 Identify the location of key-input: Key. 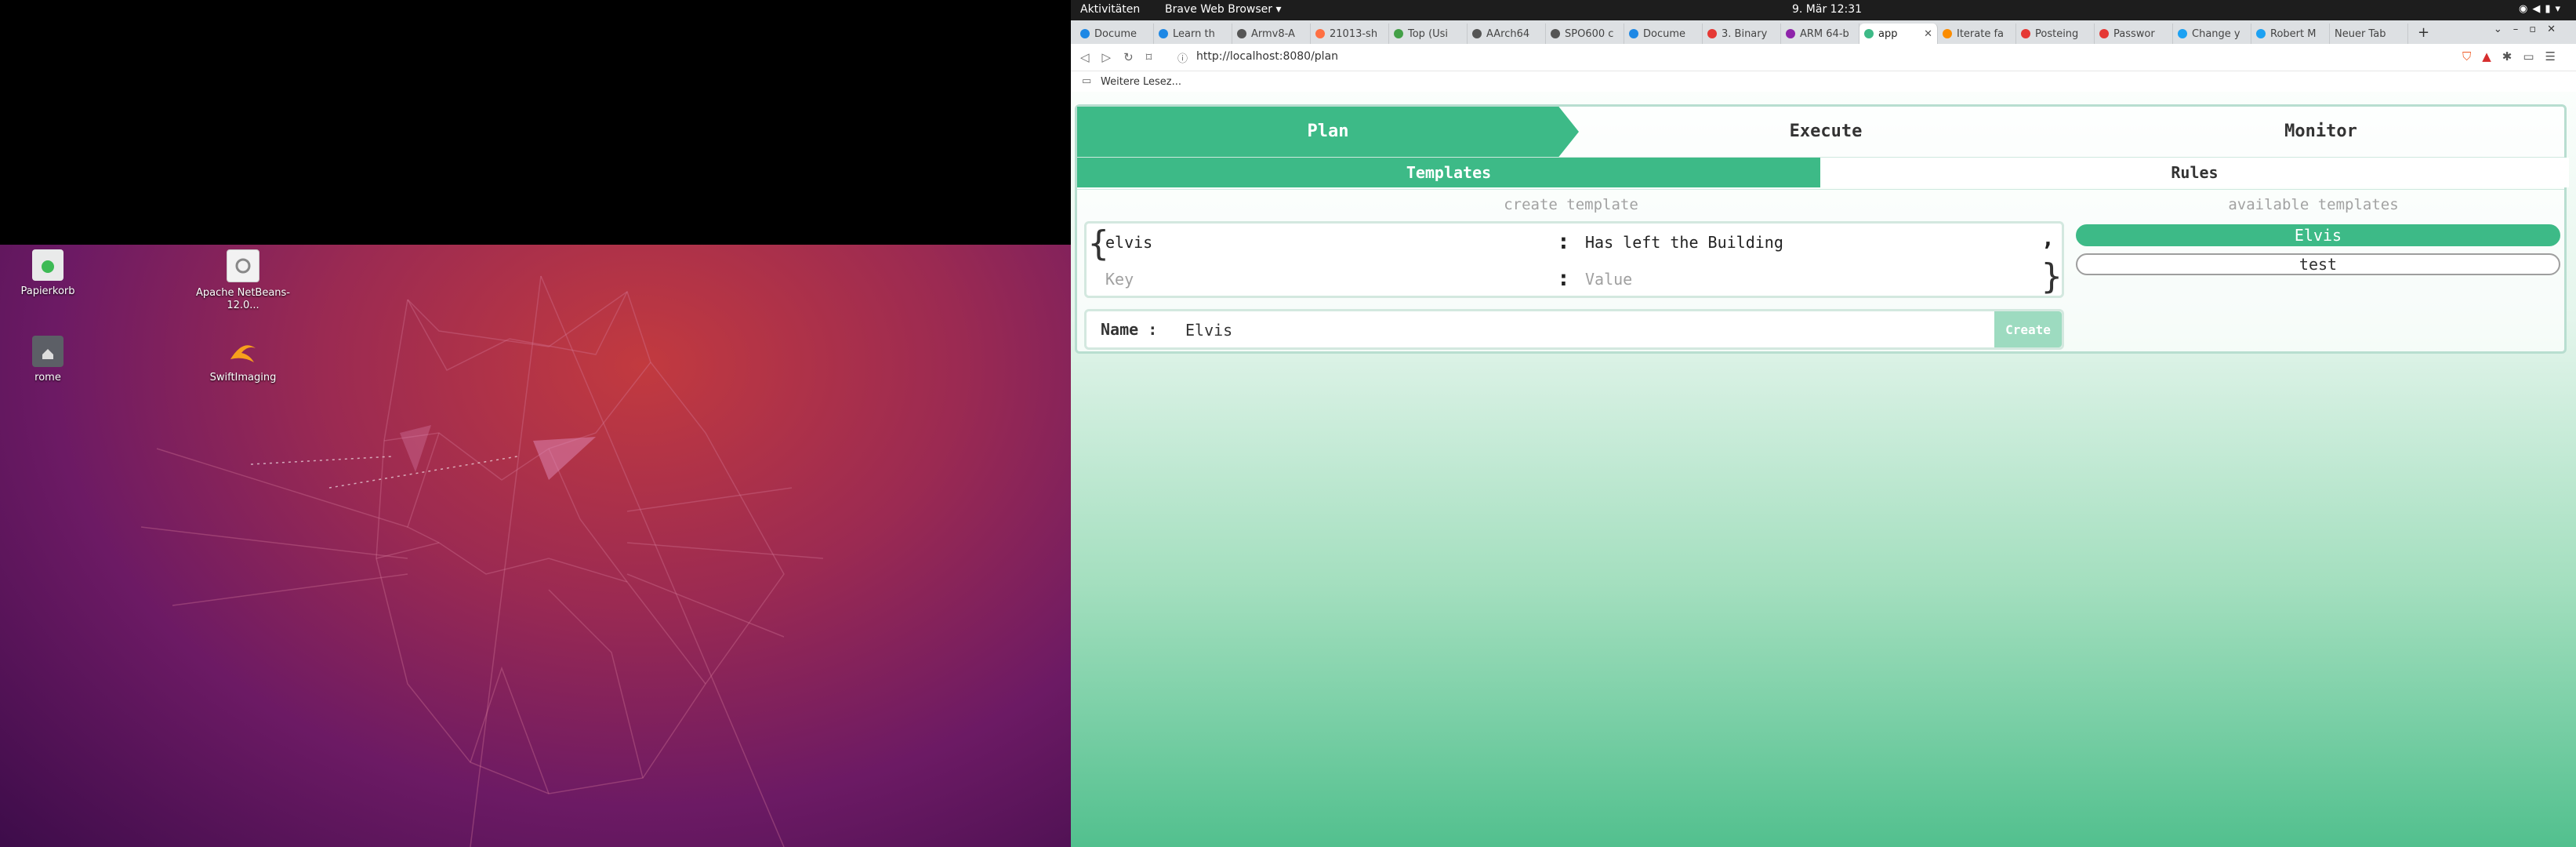
(1120, 279).